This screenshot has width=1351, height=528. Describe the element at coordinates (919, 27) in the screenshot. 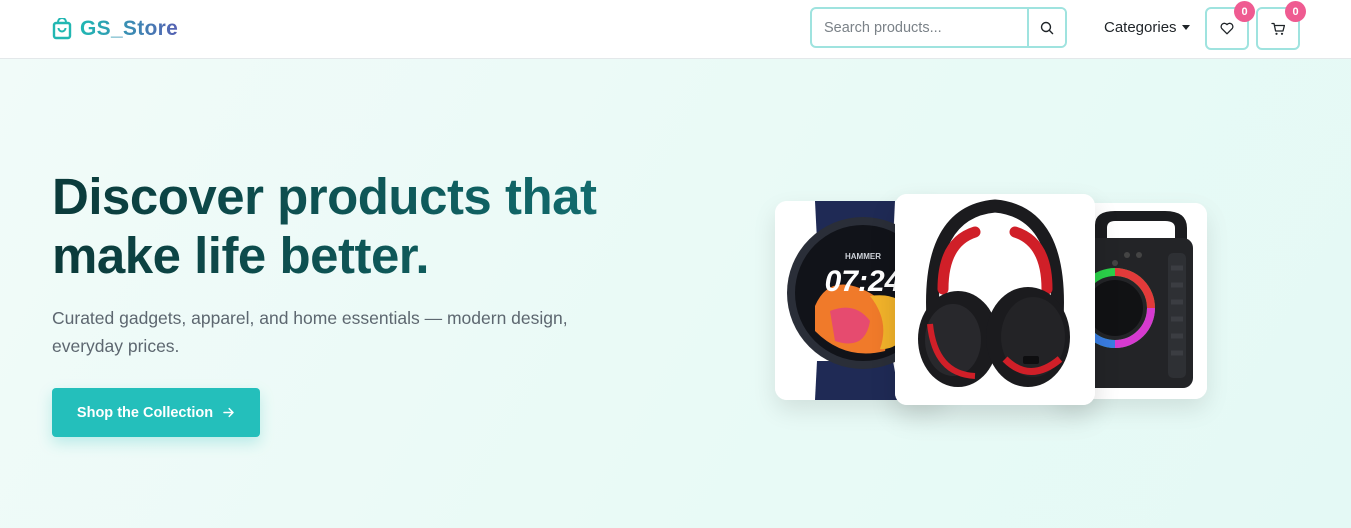

I see `search-input` at that location.